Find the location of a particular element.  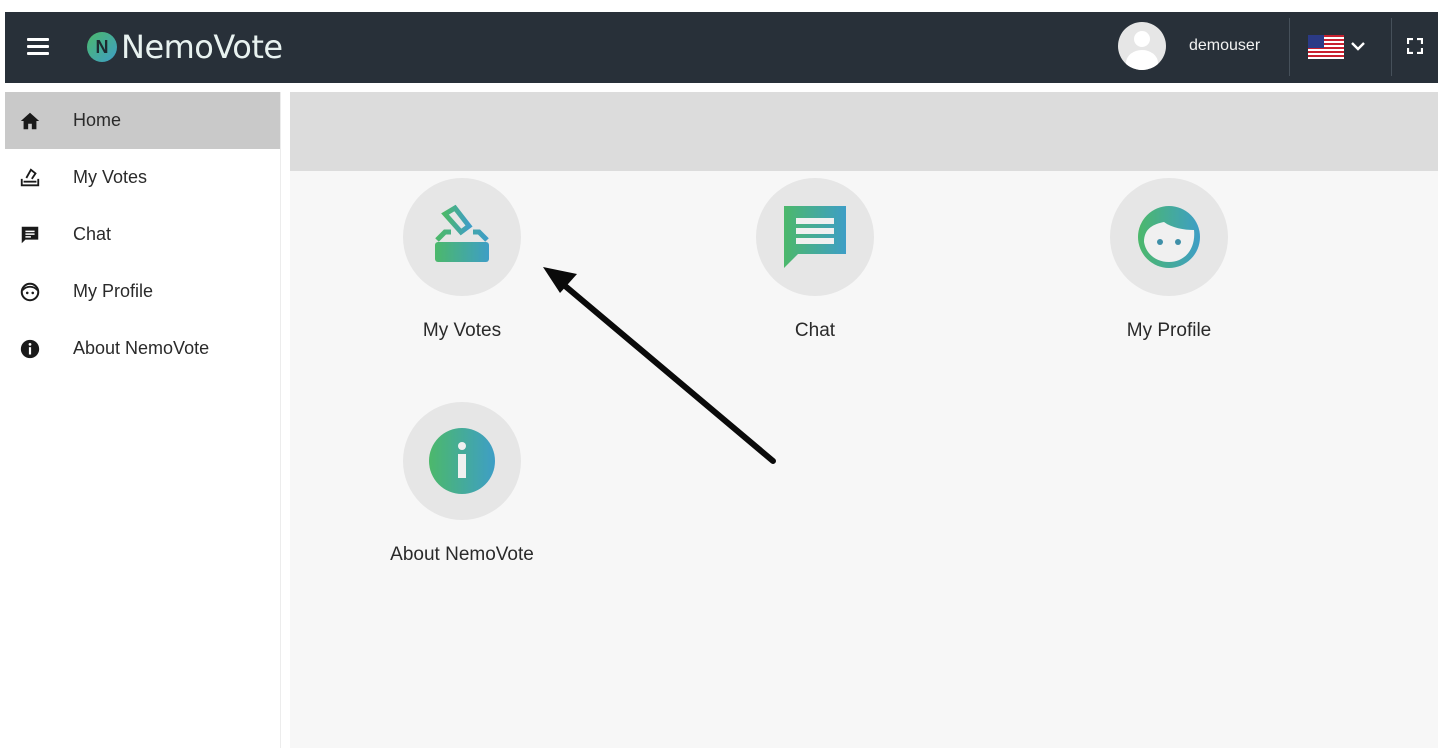

username-label: demouser is located at coordinates (1224, 46).